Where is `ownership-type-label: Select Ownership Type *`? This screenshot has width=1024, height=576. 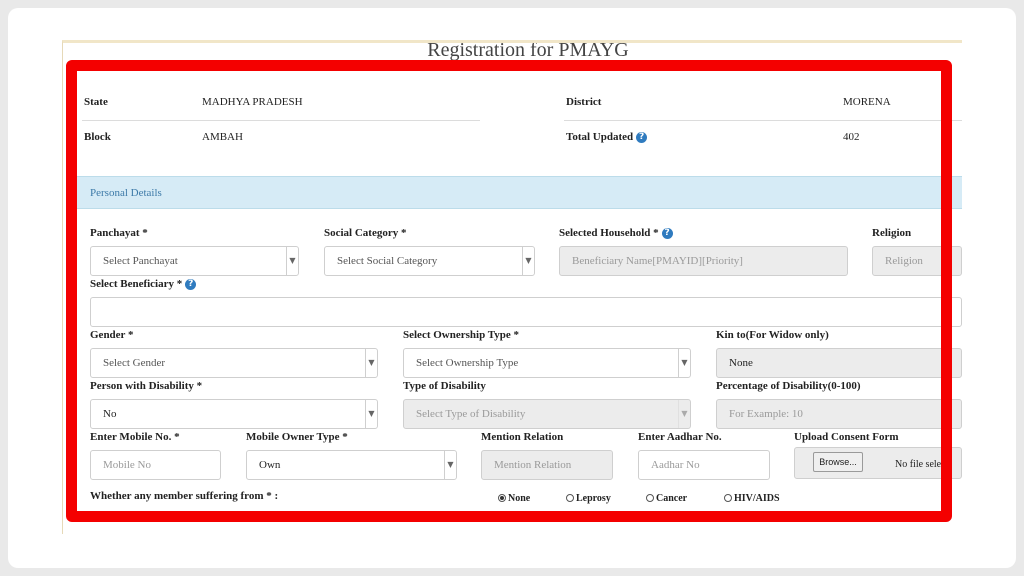 ownership-type-label: Select Ownership Type * is located at coordinates (461, 335).